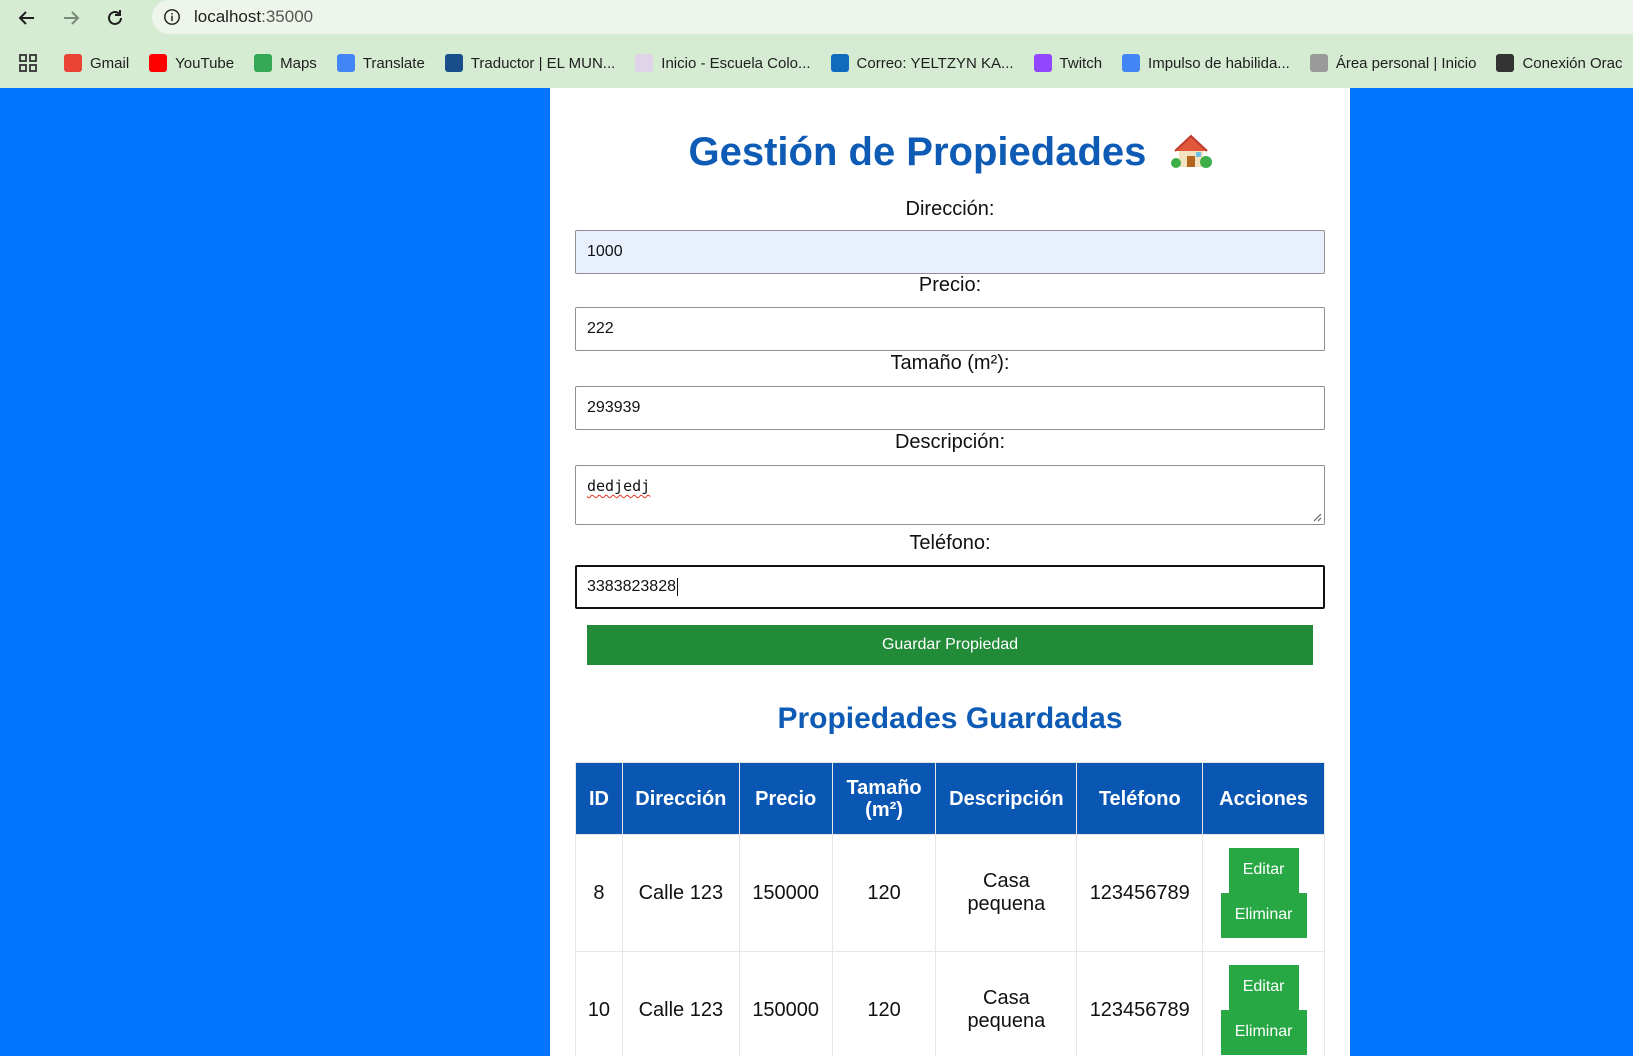  What do you see at coordinates (110, 63) in the screenshot?
I see `bookmark-label: Gmail` at bounding box center [110, 63].